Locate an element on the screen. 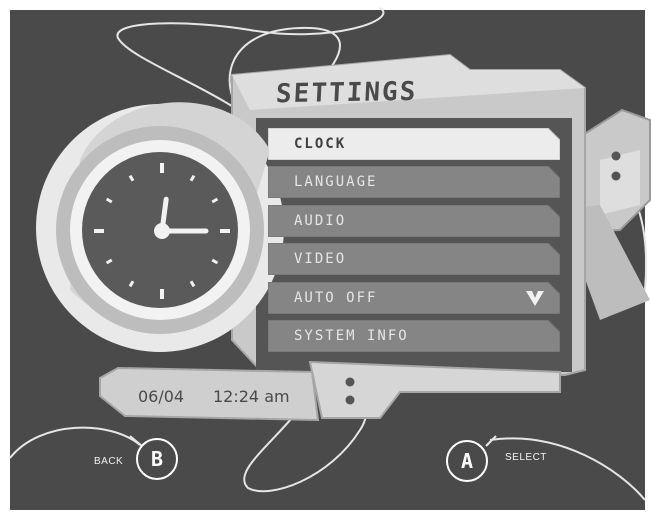  menu-item-label: LANGUAGE is located at coordinates (336, 182).